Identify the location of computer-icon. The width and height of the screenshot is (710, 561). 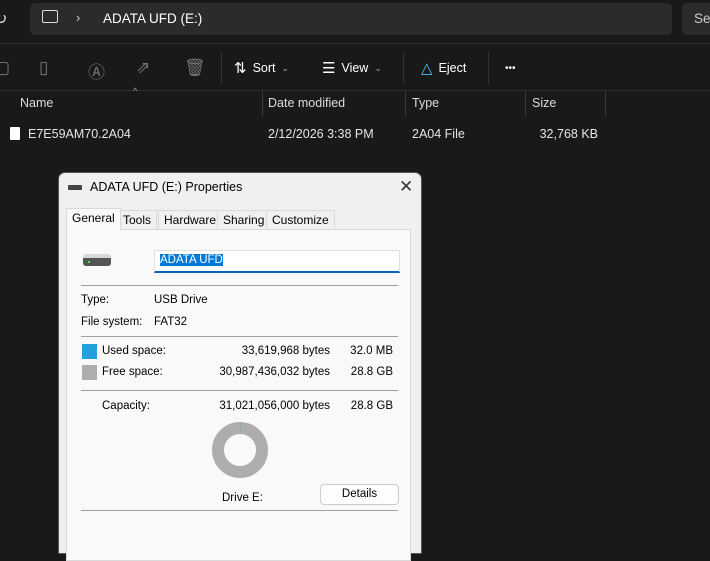
(50, 16).